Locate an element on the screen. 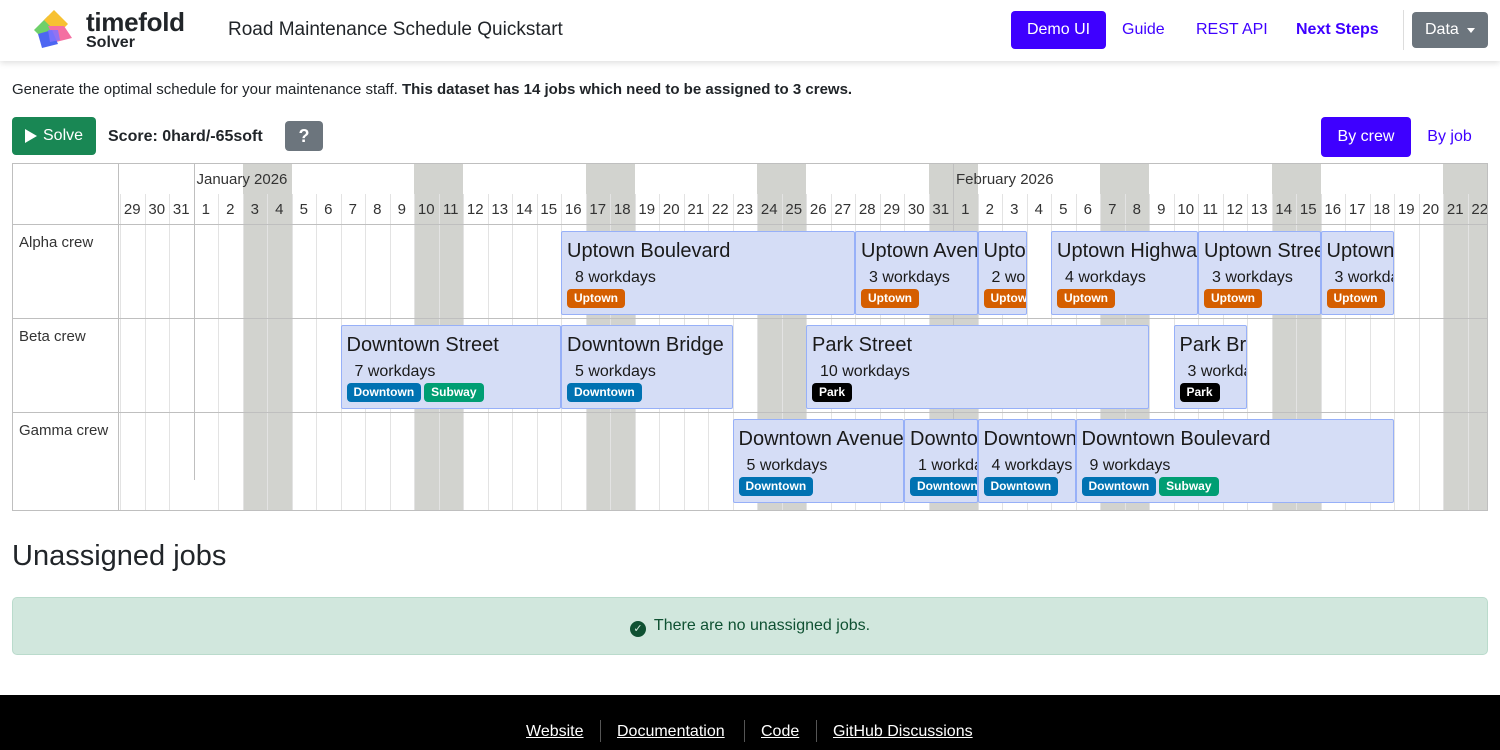 This screenshot has width=1500, height=750. job-block: Downtown Street 1 workday Downtown is located at coordinates (941, 461).